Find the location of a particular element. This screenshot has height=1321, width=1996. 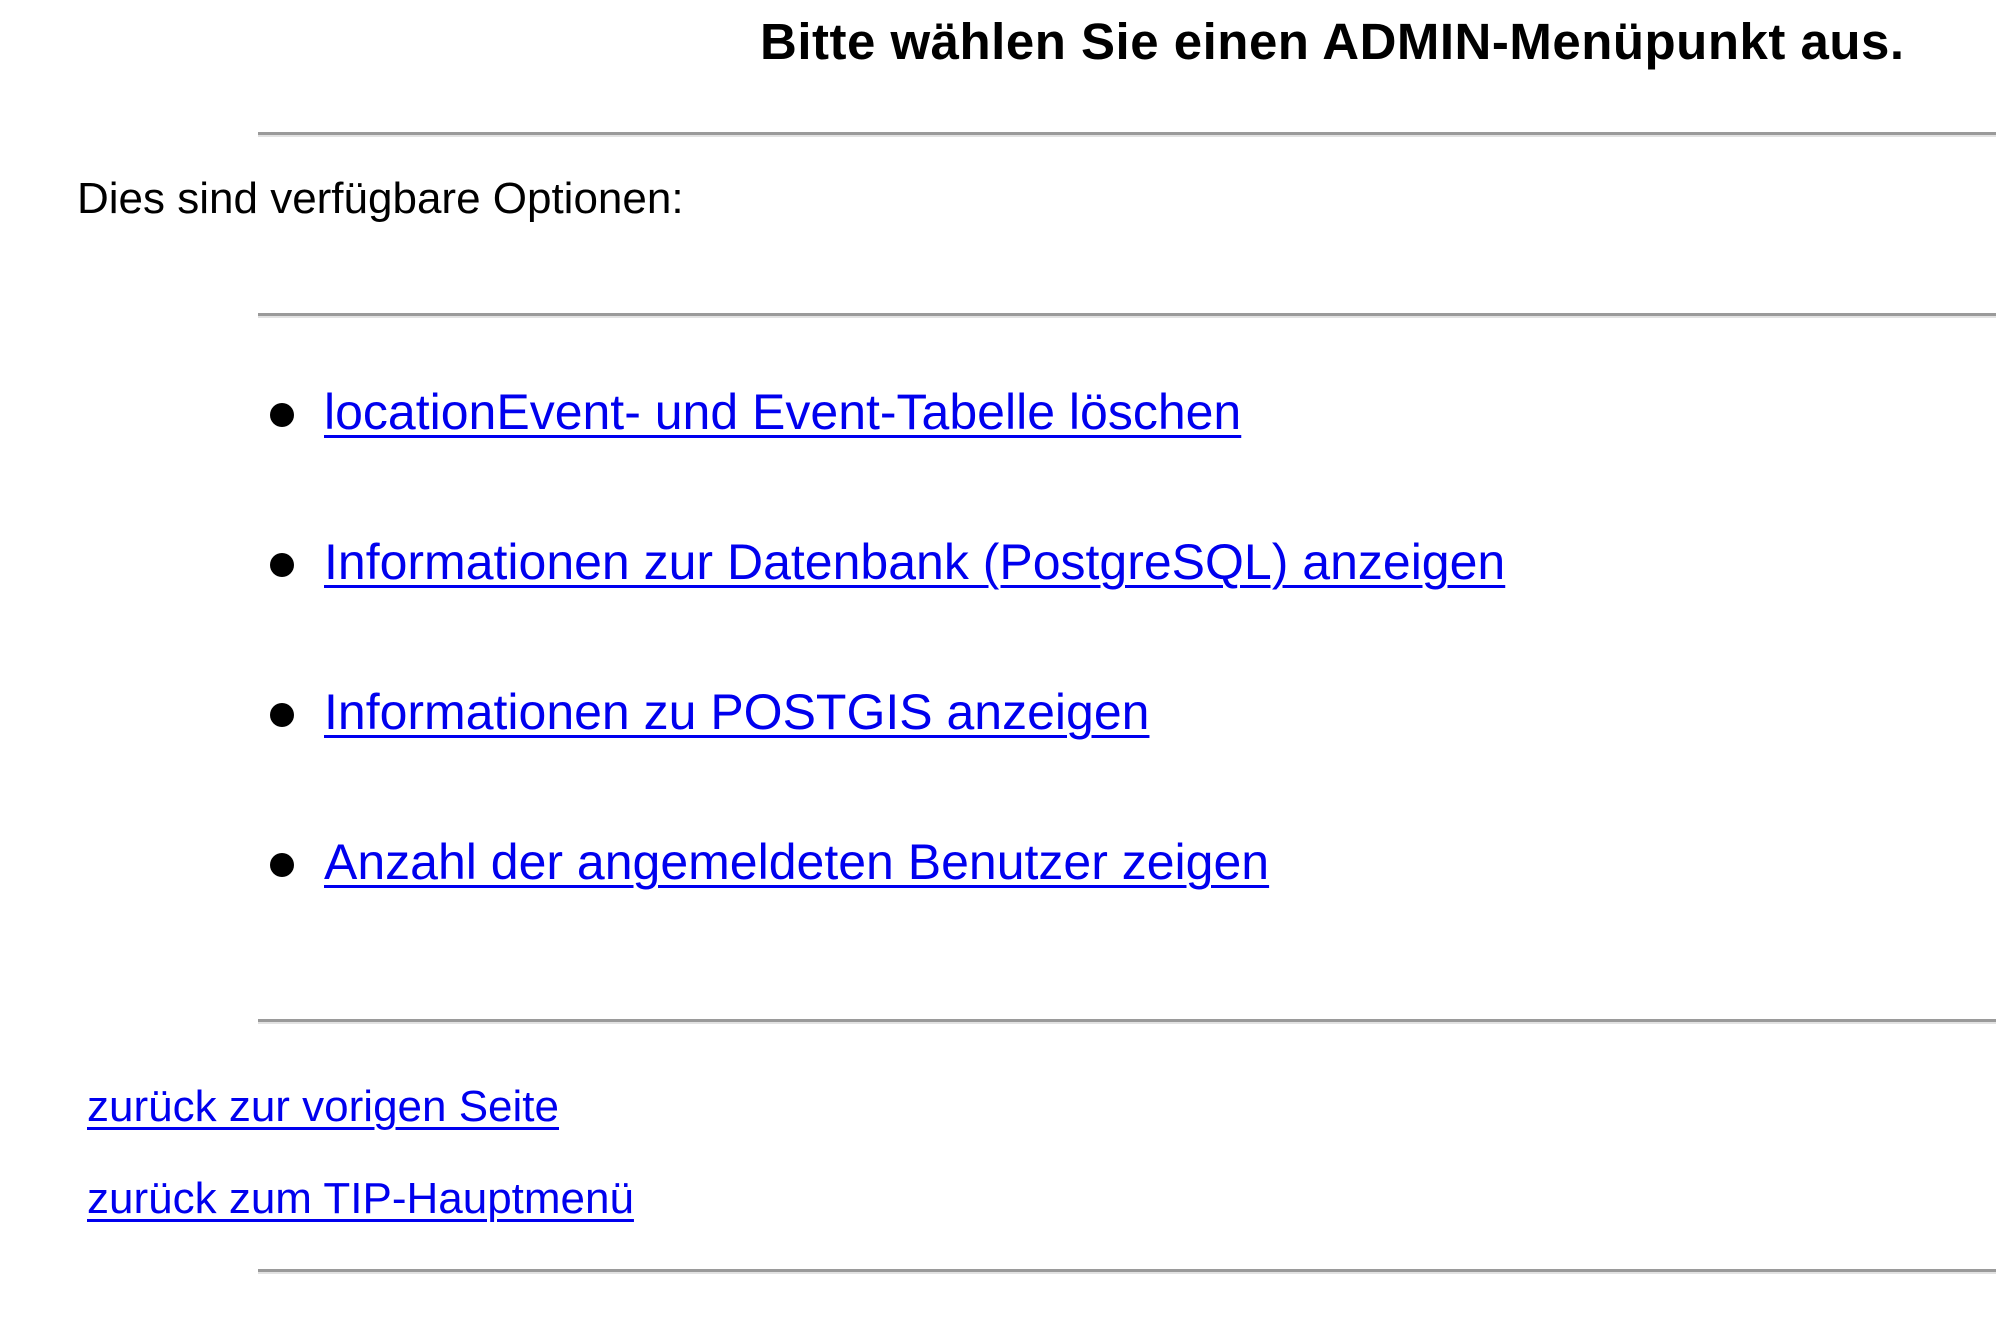

logged-in-users-link: Anzahl der angemeldeten Benutzer zeigen is located at coordinates (796, 862).